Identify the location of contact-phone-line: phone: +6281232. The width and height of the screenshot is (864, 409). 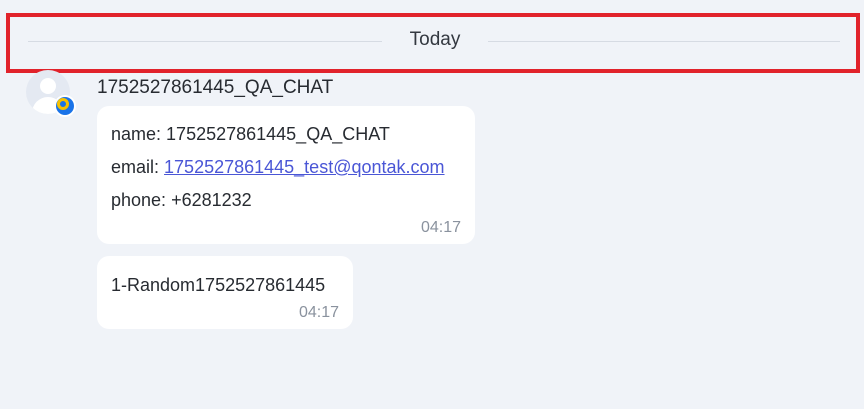
(181, 200).